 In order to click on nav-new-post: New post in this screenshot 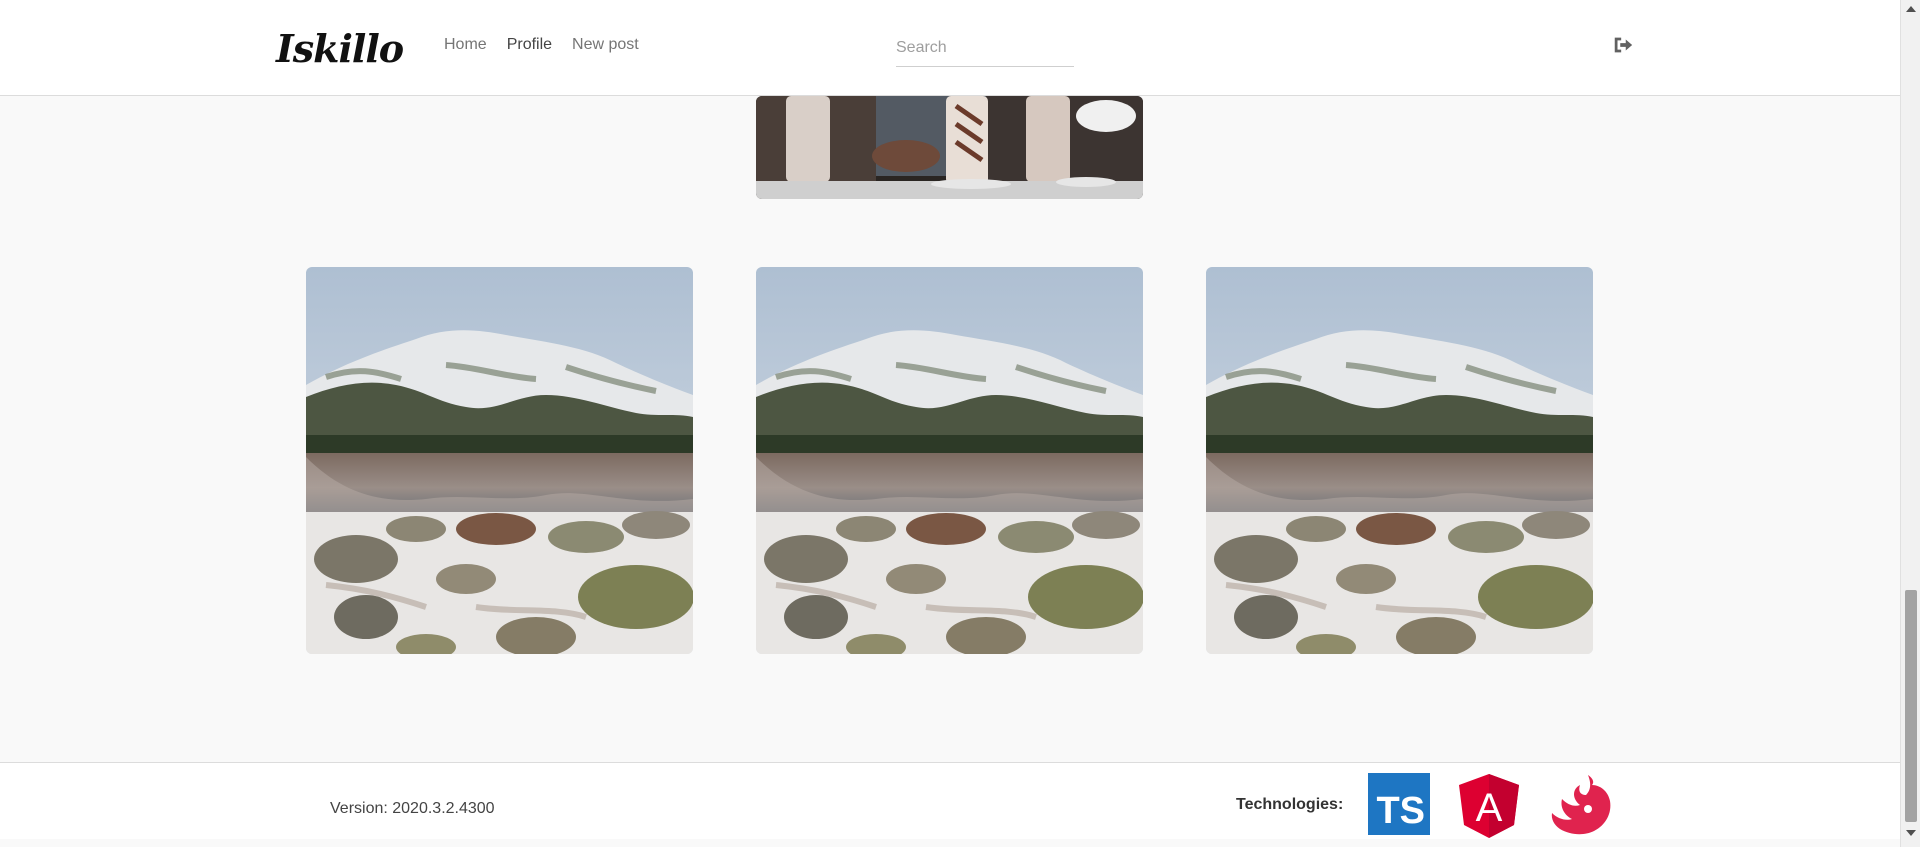, I will do `click(605, 45)`.